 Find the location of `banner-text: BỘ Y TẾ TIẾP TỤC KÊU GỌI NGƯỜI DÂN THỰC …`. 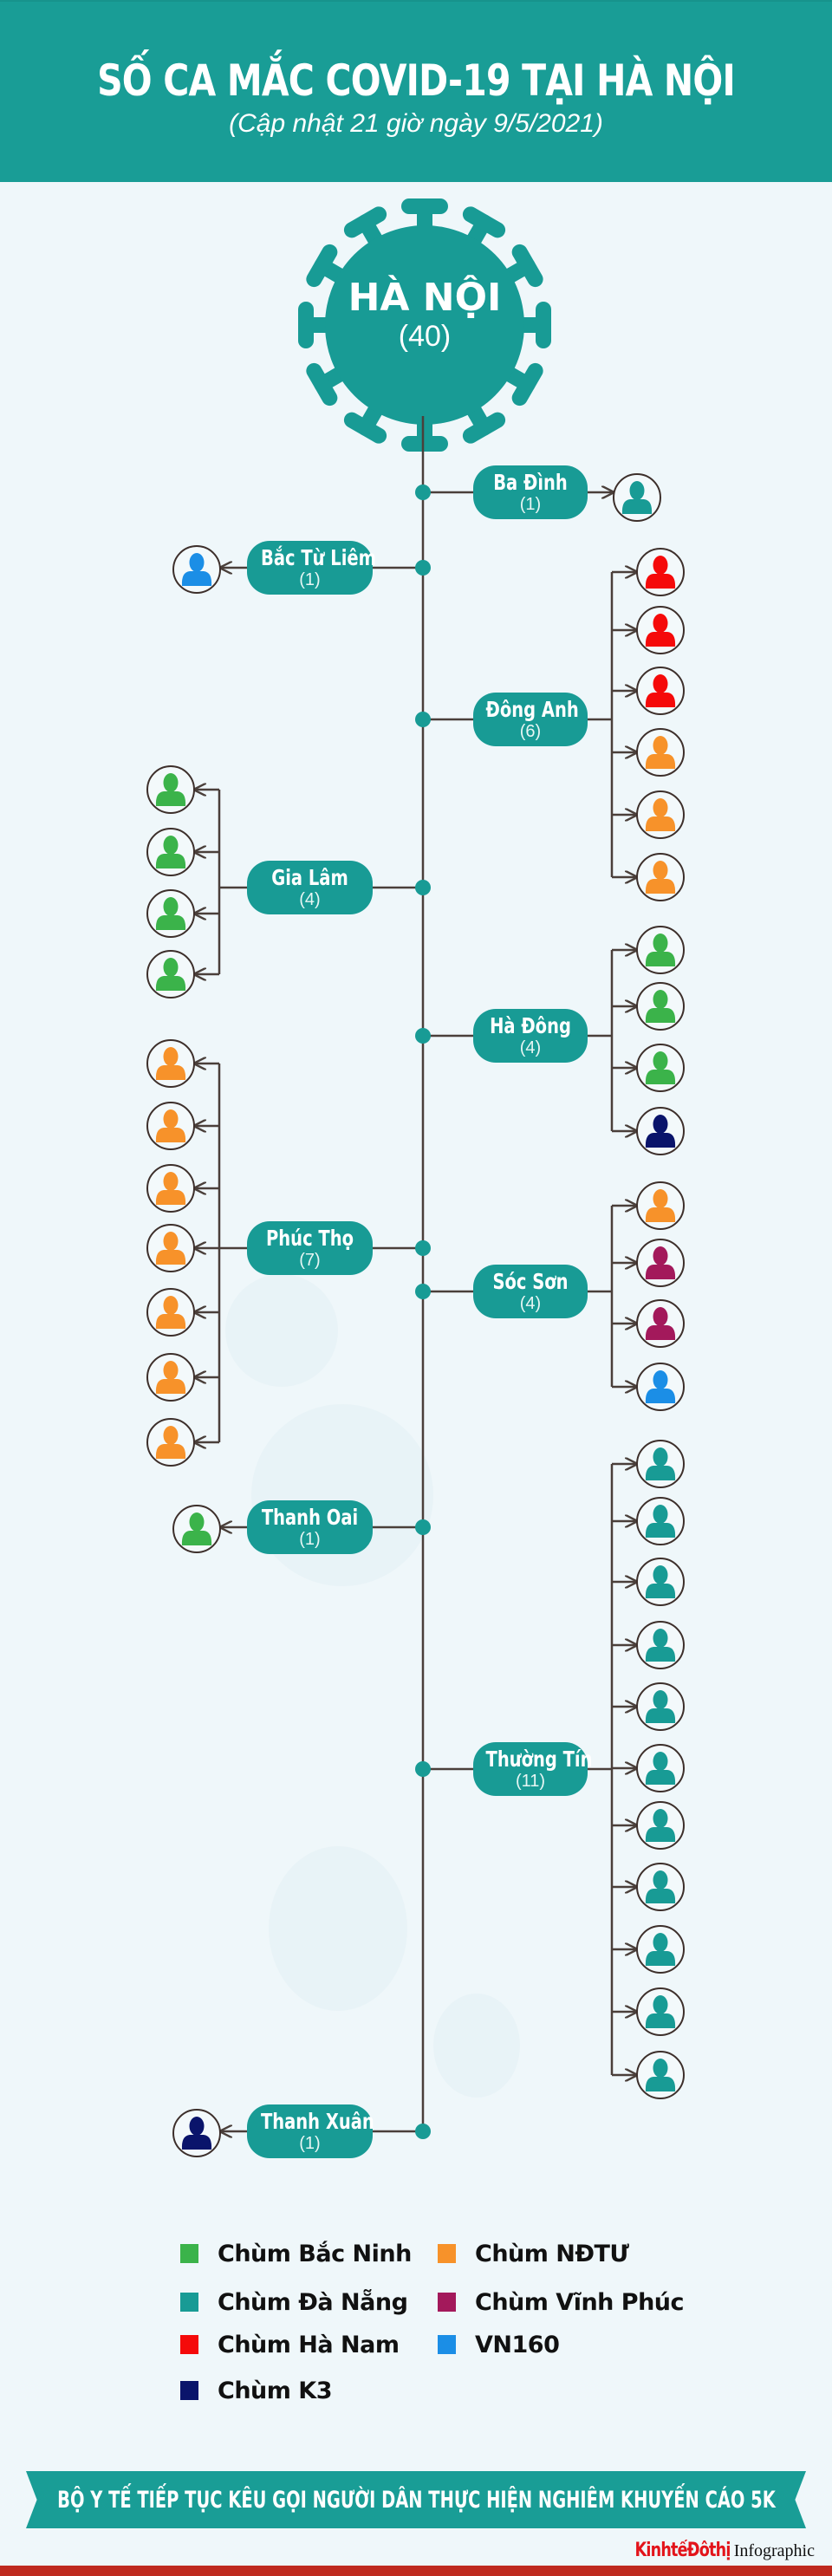

banner-text: BỘ Y TẾ TIẾP TỤC KÊU GỌI NGƯỜI DÂN THỰC … is located at coordinates (416, 2500).